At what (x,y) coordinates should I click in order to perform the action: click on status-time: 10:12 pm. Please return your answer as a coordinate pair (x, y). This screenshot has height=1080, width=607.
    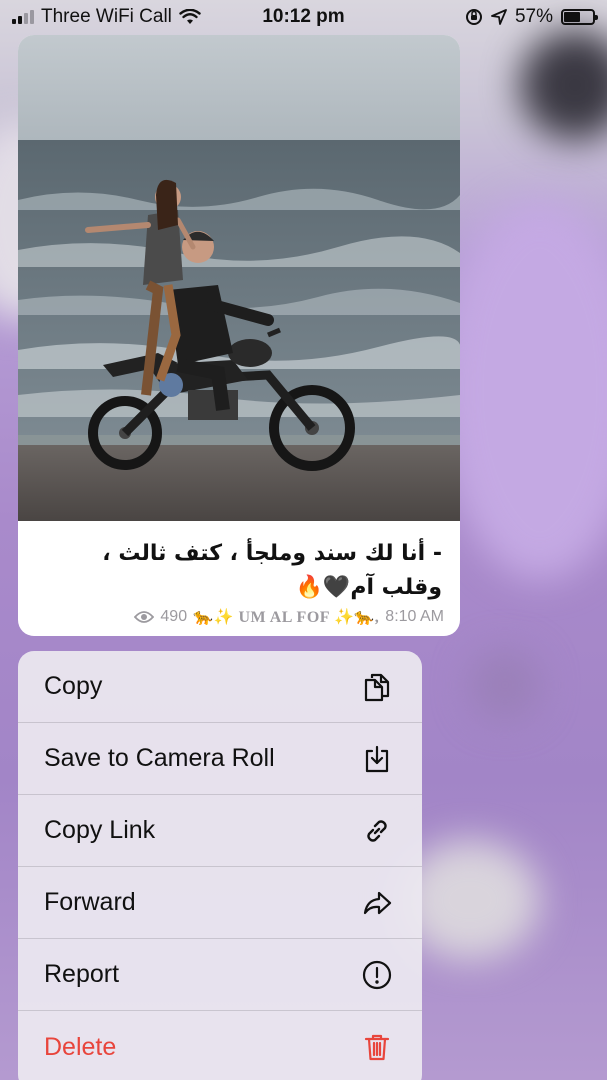
    Looking at the image, I should click on (303, 16).